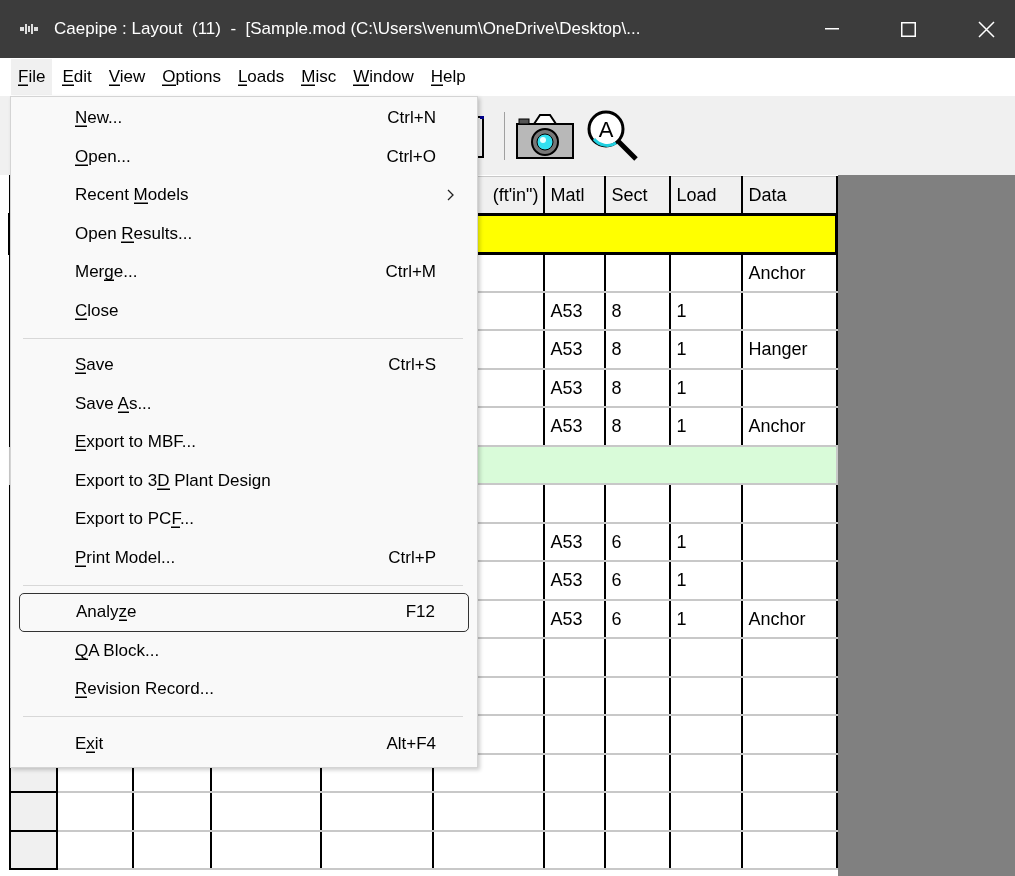 The image size is (1015, 876). Describe the element at coordinates (410, 272) in the screenshot. I see `shortcut-label: Ctrl+M` at that location.